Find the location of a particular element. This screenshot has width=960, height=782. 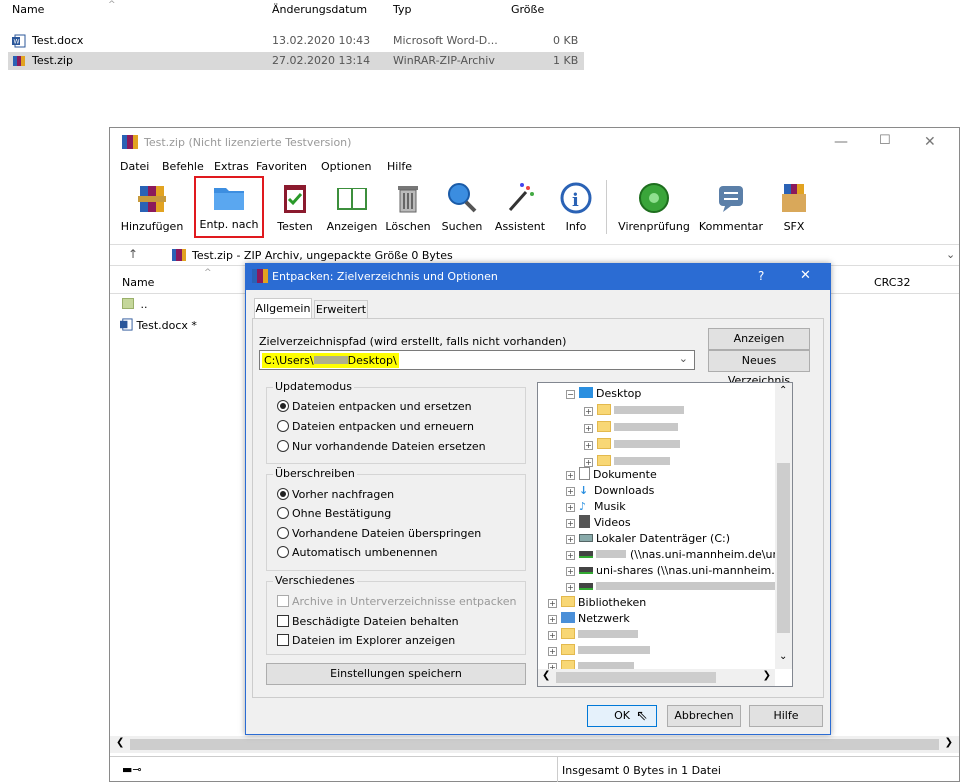

tree-item-libraries: + Bibliotheken is located at coordinates (597, 603).